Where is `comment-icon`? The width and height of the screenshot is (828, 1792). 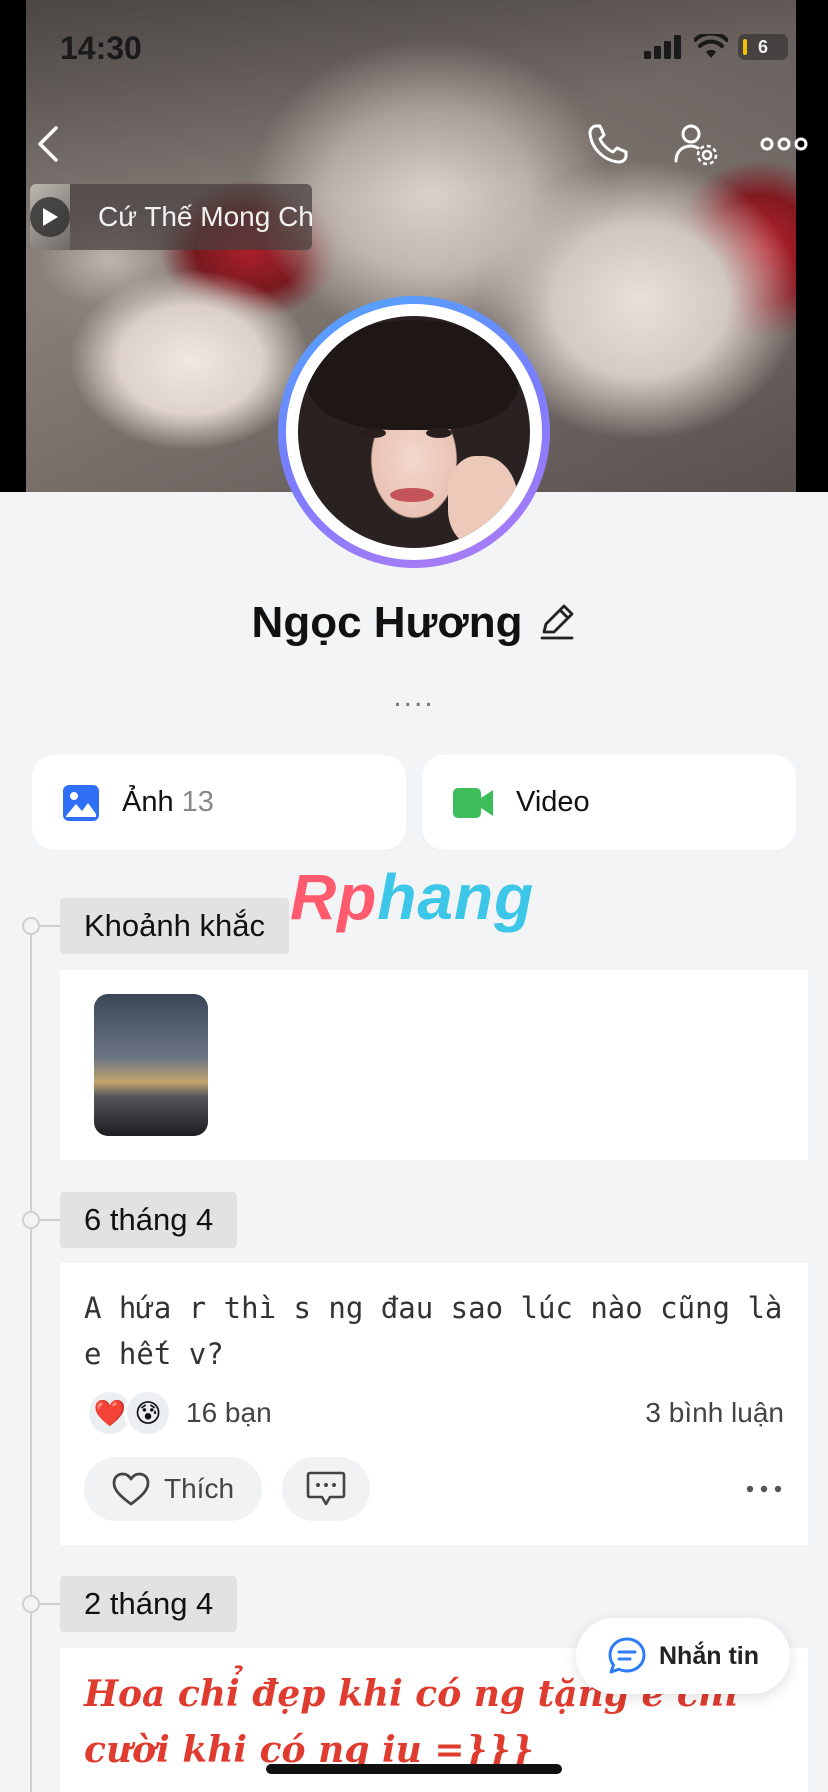 comment-icon is located at coordinates (326, 1488).